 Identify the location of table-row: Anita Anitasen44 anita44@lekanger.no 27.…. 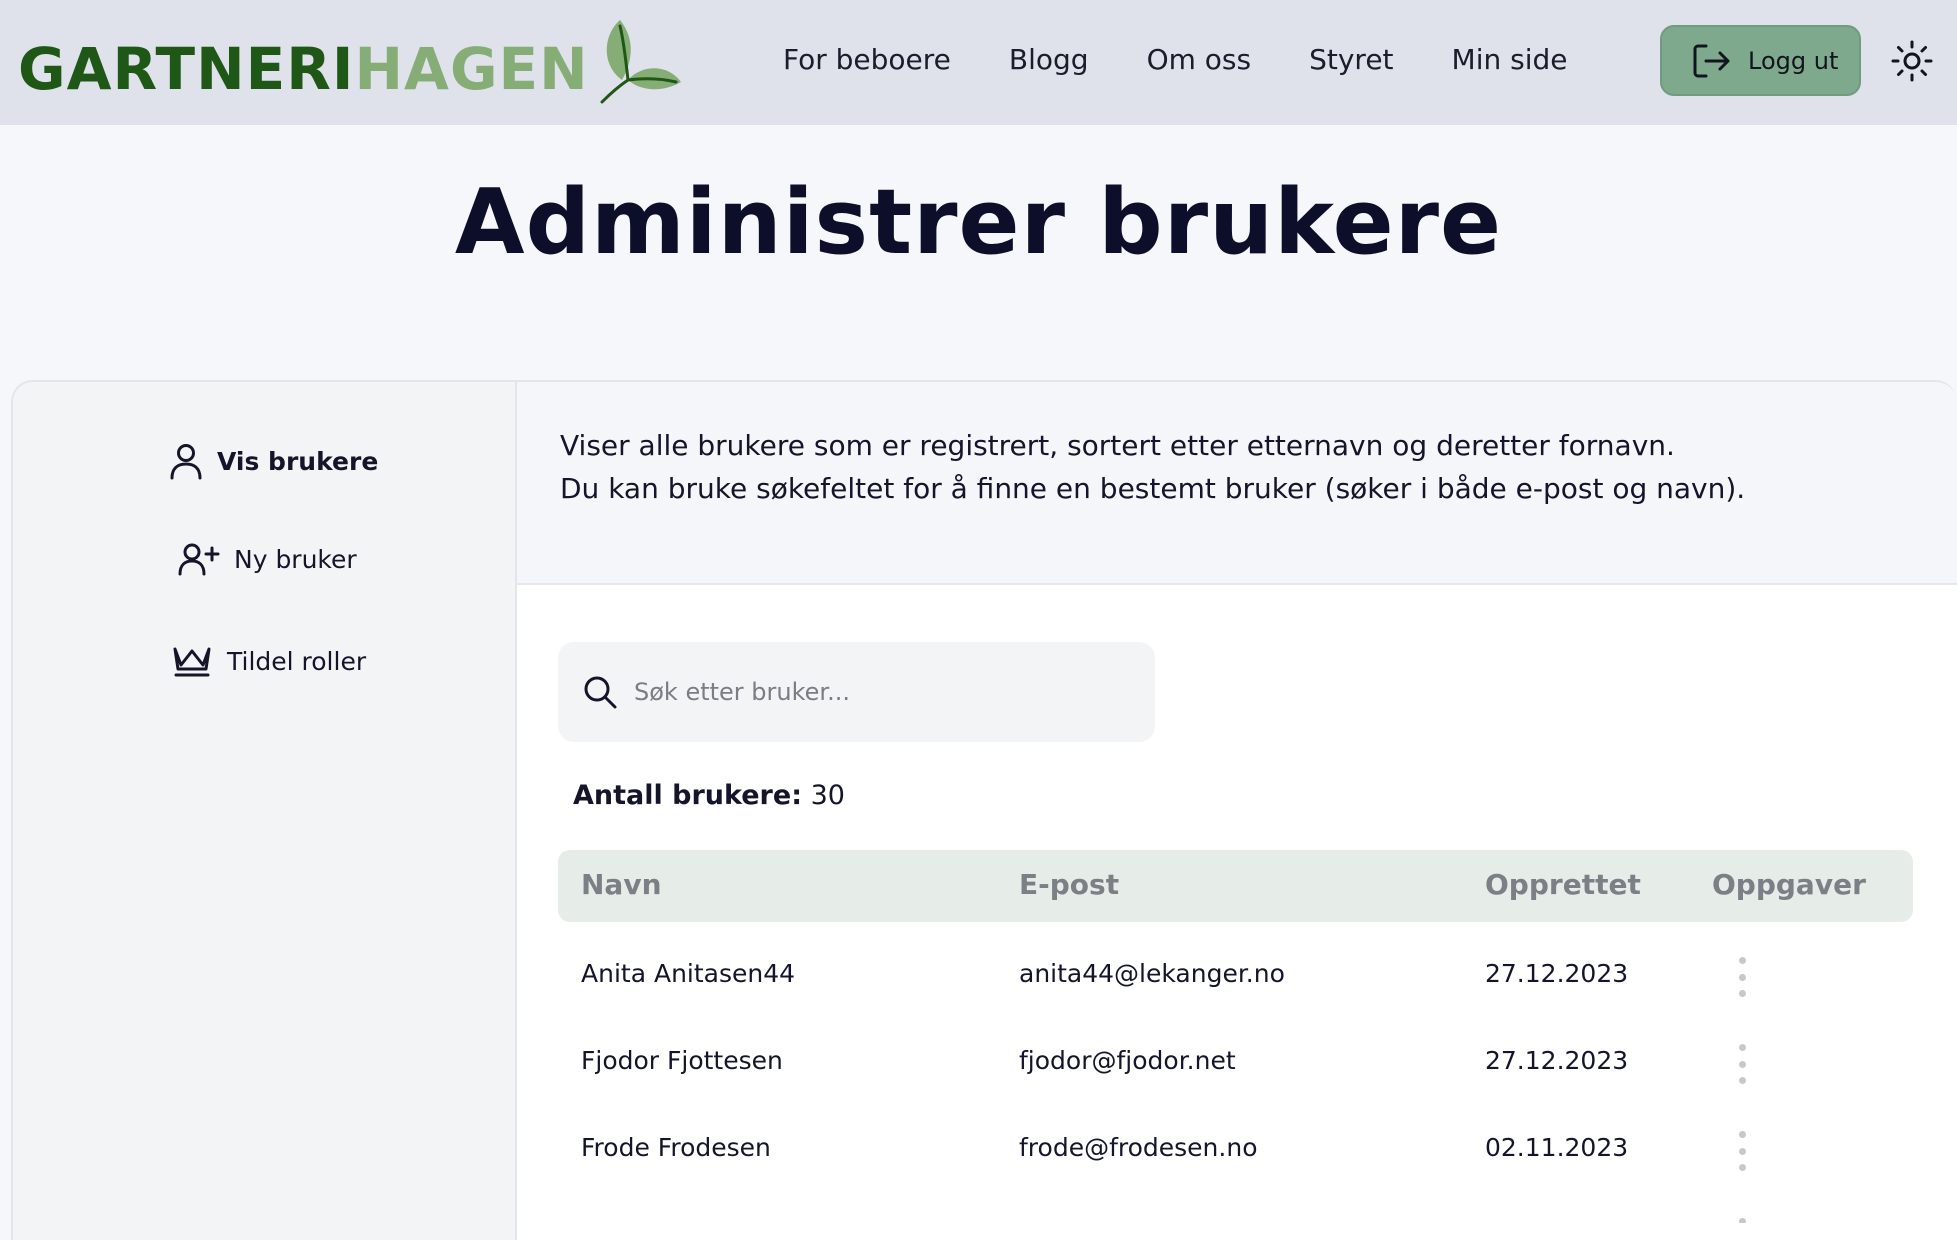
(1235, 976).